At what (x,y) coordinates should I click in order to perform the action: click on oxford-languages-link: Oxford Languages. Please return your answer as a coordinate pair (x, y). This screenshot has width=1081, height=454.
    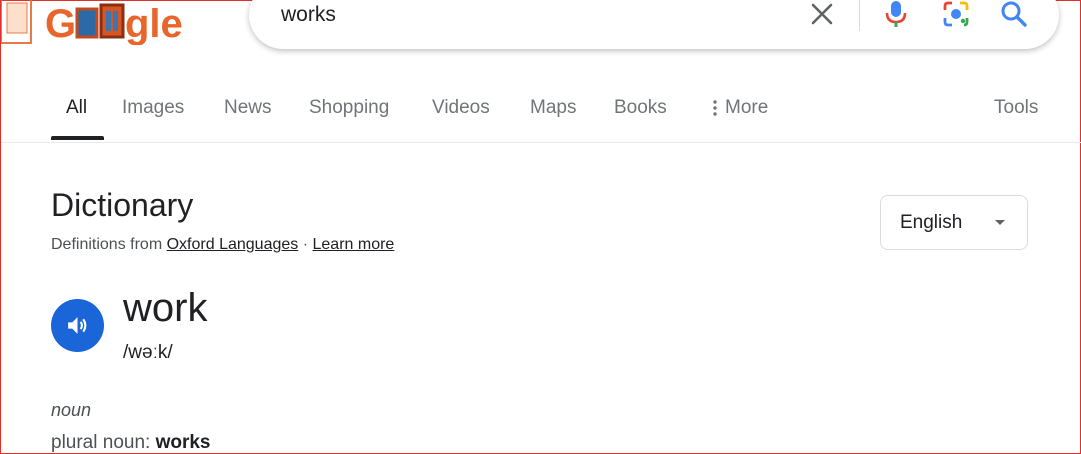
    Looking at the image, I should click on (233, 244).